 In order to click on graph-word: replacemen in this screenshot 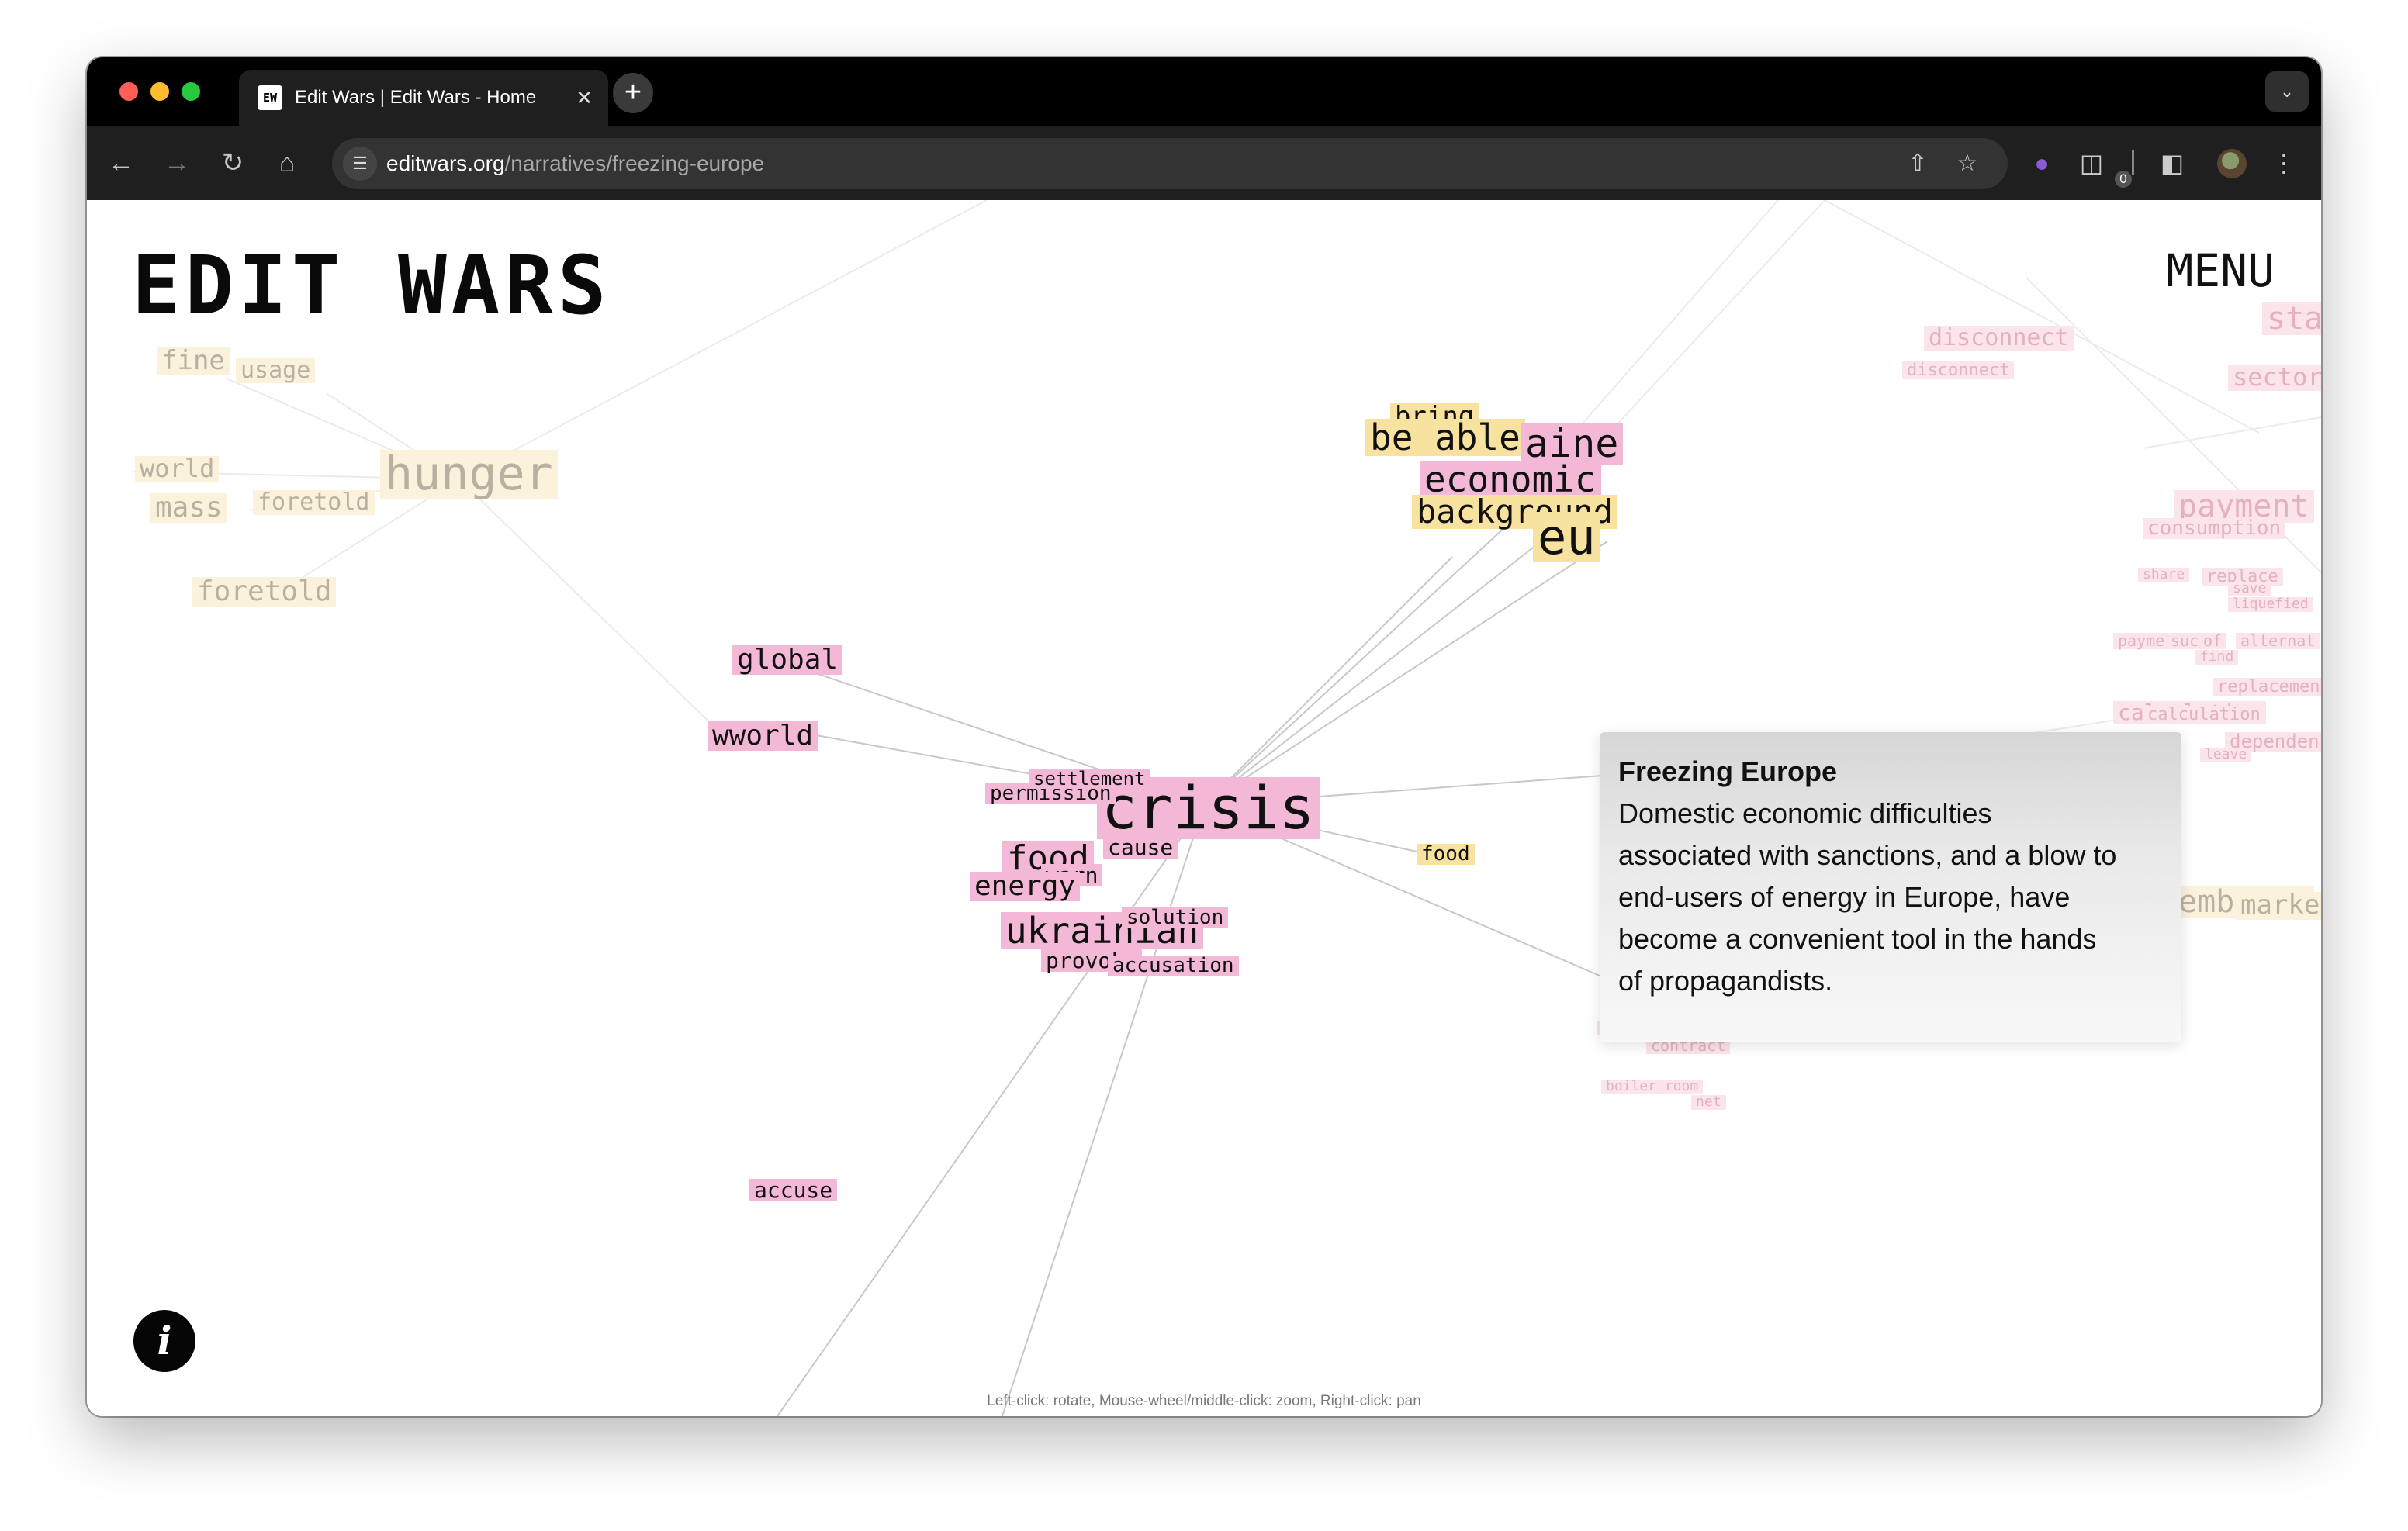, I will do `click(2267, 687)`.